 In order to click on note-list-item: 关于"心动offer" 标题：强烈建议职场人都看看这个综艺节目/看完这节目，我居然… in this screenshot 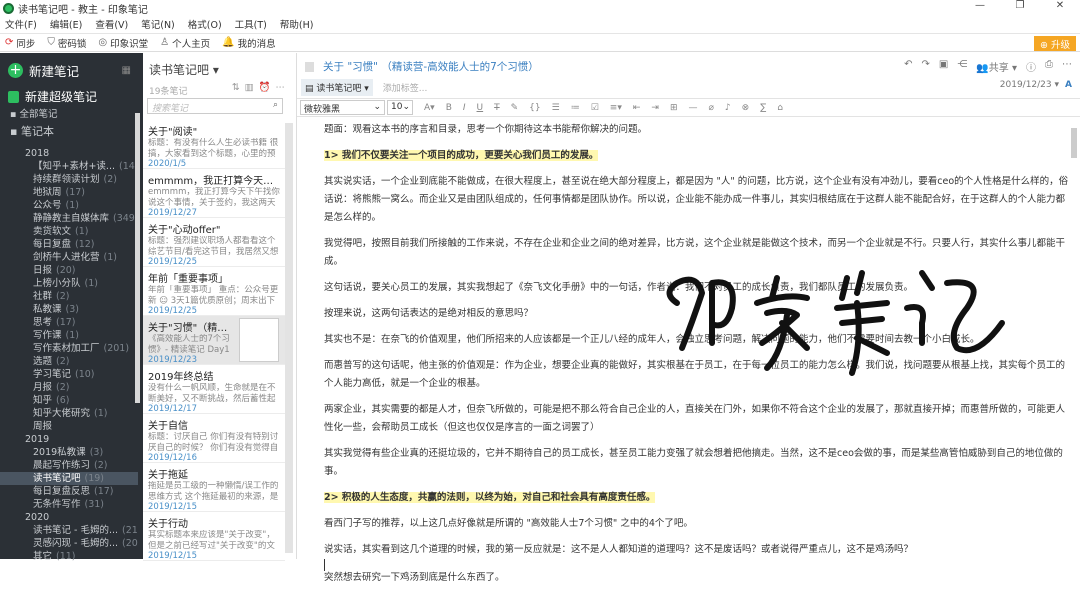, I will do `click(214, 242)`.